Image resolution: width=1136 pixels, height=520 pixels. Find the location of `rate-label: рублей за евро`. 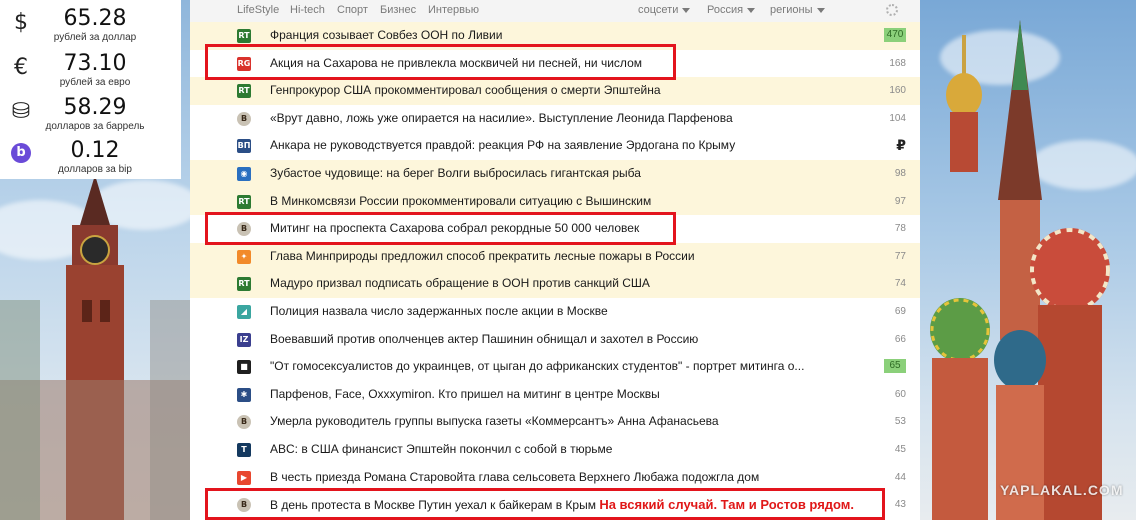

rate-label: рублей за евро is located at coordinates (95, 82).